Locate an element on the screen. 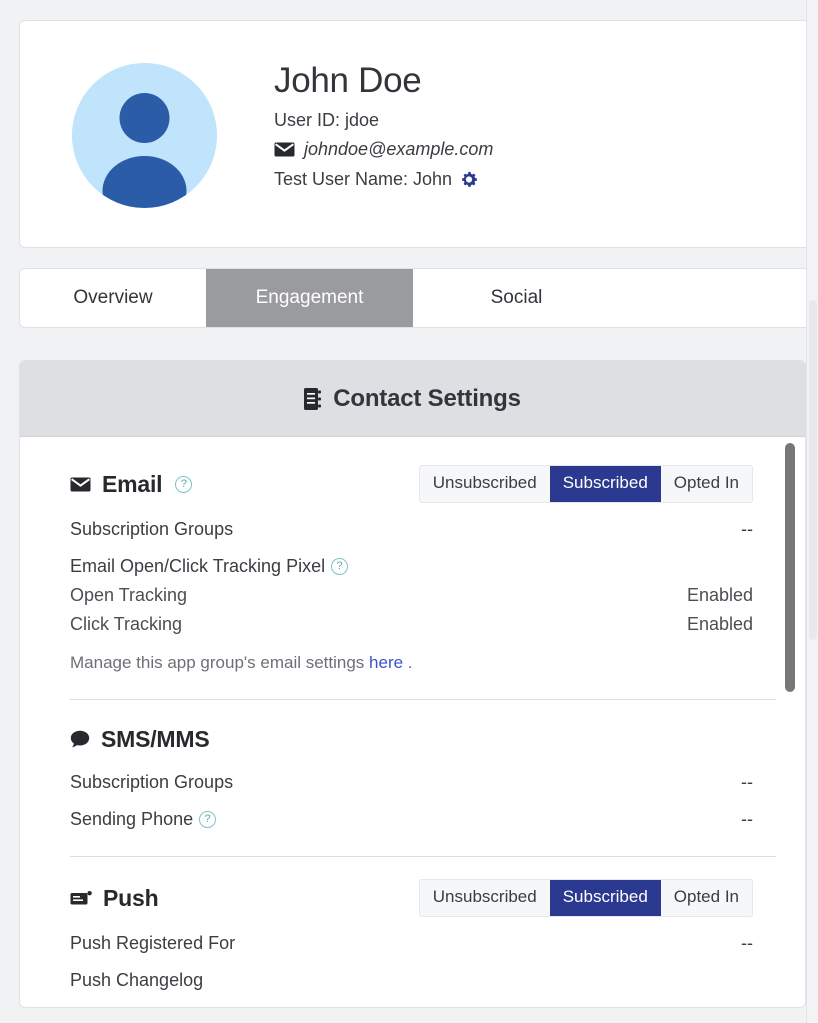  push-title-group: Push is located at coordinates (114, 898).